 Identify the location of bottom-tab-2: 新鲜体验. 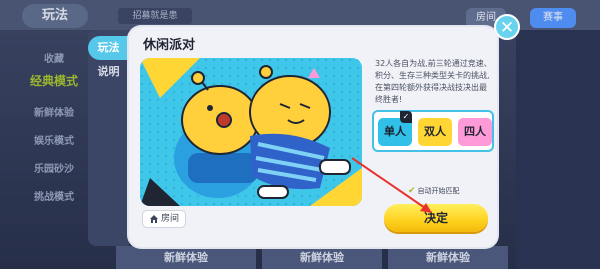
(322, 257).